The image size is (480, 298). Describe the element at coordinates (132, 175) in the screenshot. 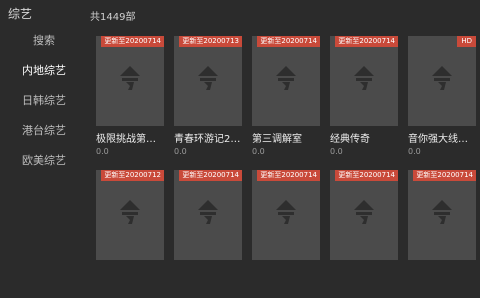

I see `update-badge: 更新至20200712` at that location.